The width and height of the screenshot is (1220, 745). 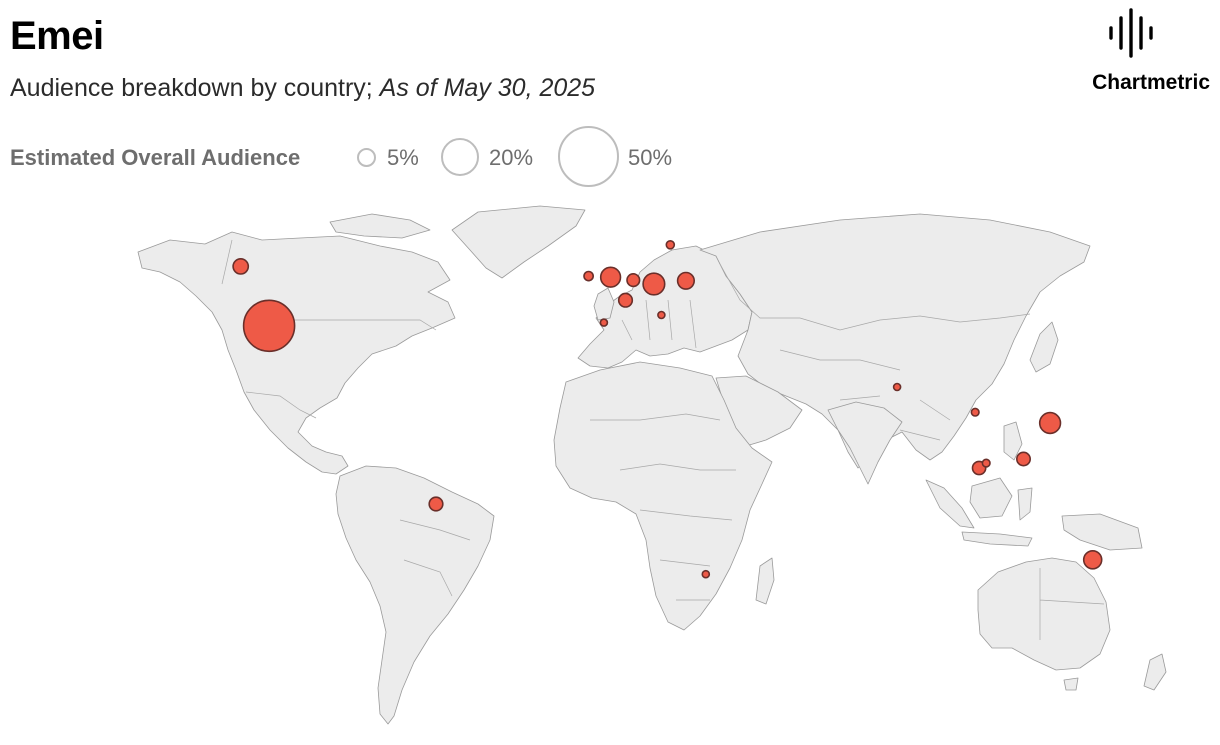 What do you see at coordinates (518, 242) in the screenshot?
I see `landmass-greenland` at bounding box center [518, 242].